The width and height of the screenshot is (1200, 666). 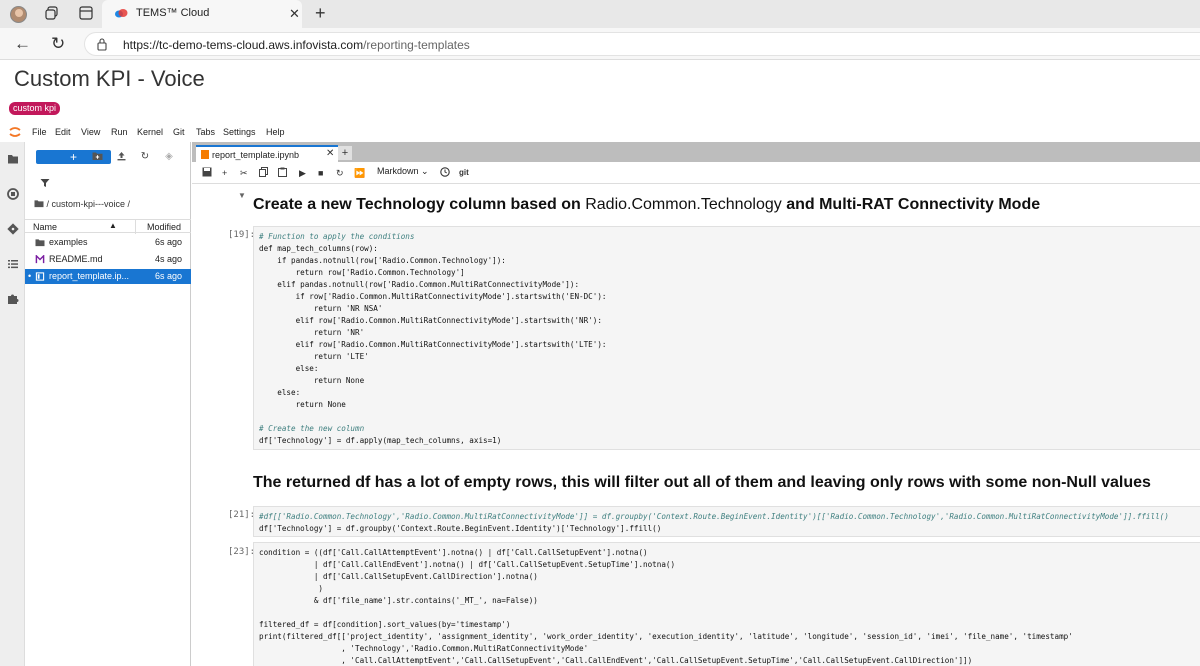 What do you see at coordinates (12, 404) in the screenshot?
I see `left-activity-bar` at bounding box center [12, 404].